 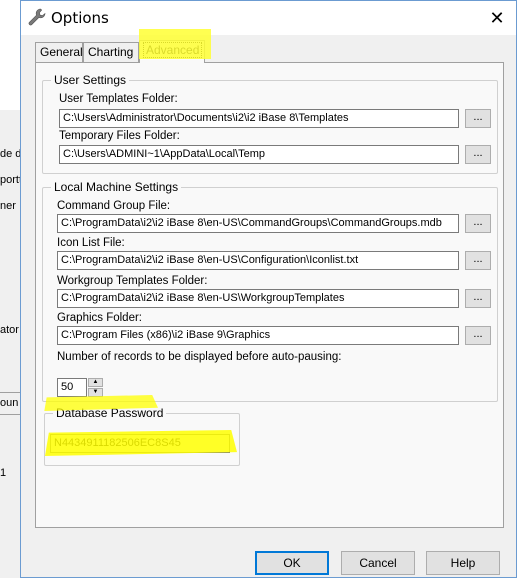 What do you see at coordinates (90, 80) in the screenshot?
I see `user-settings-legend: User Settings` at bounding box center [90, 80].